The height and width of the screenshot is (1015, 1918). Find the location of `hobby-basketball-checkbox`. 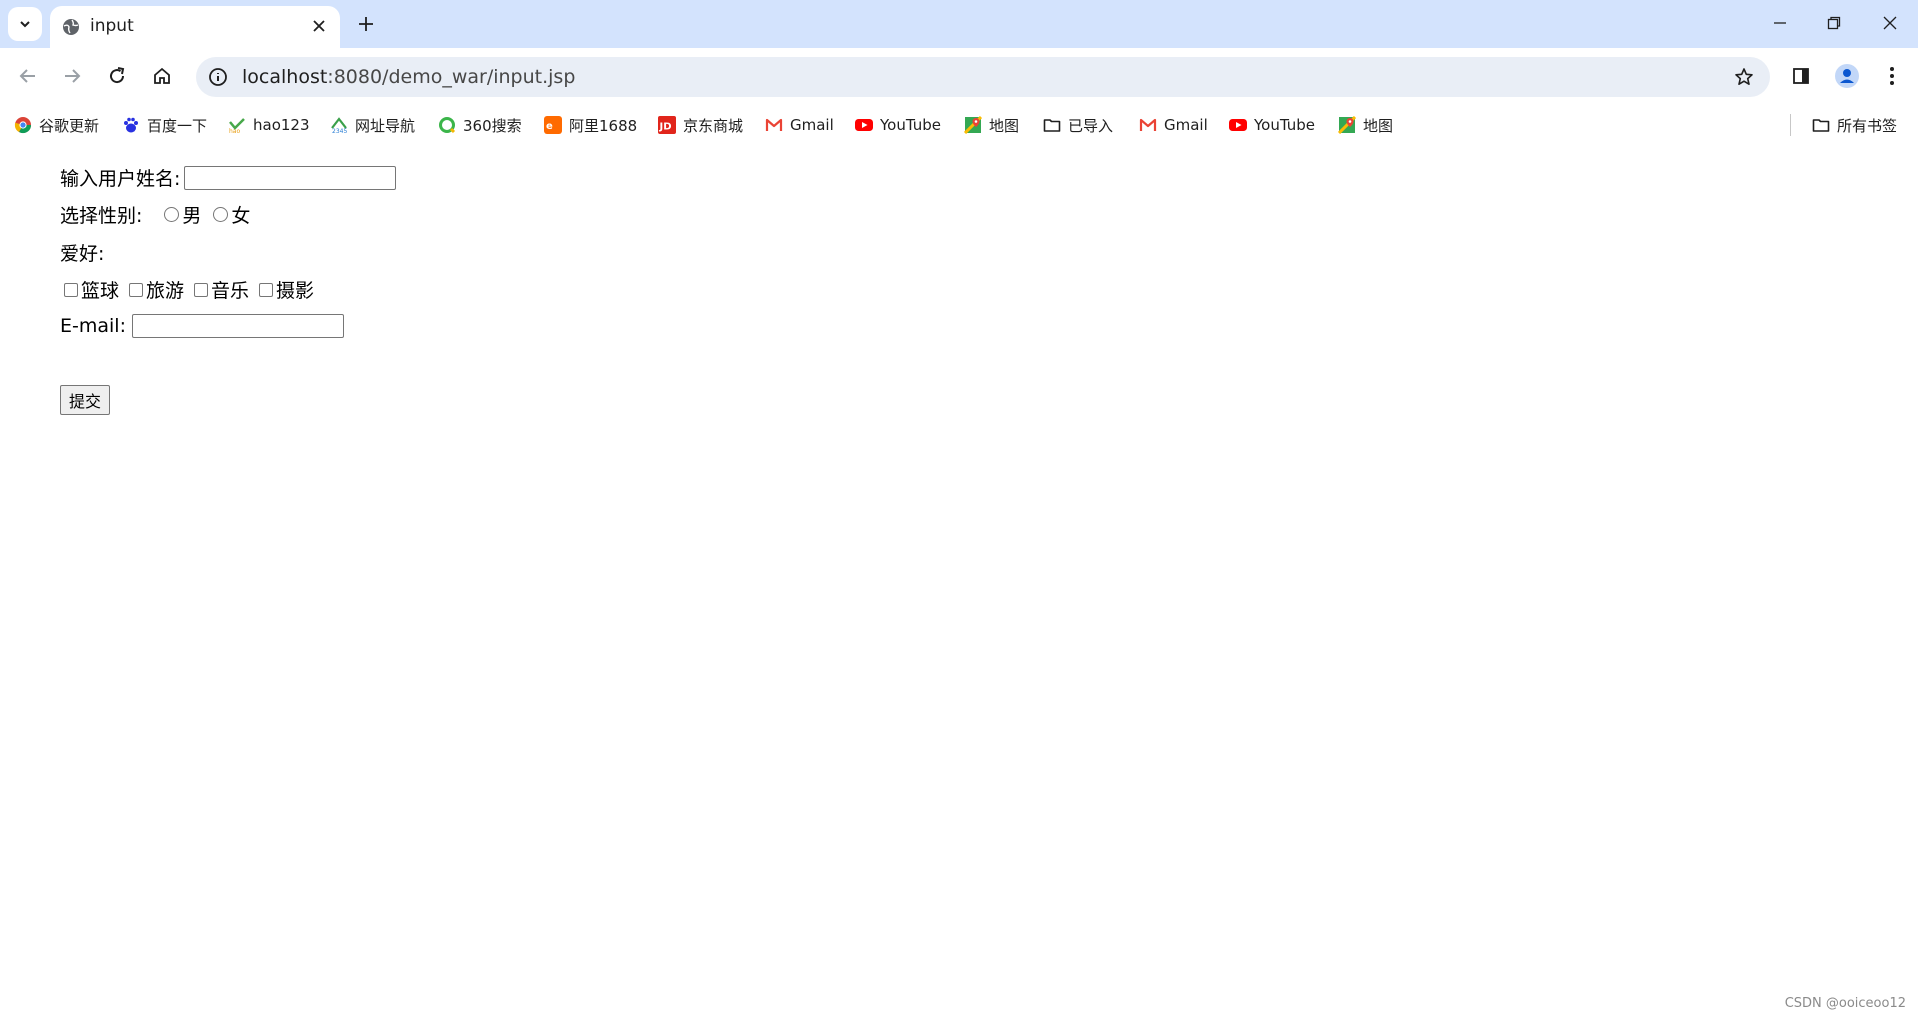

hobby-basketball-checkbox is located at coordinates (71, 289).